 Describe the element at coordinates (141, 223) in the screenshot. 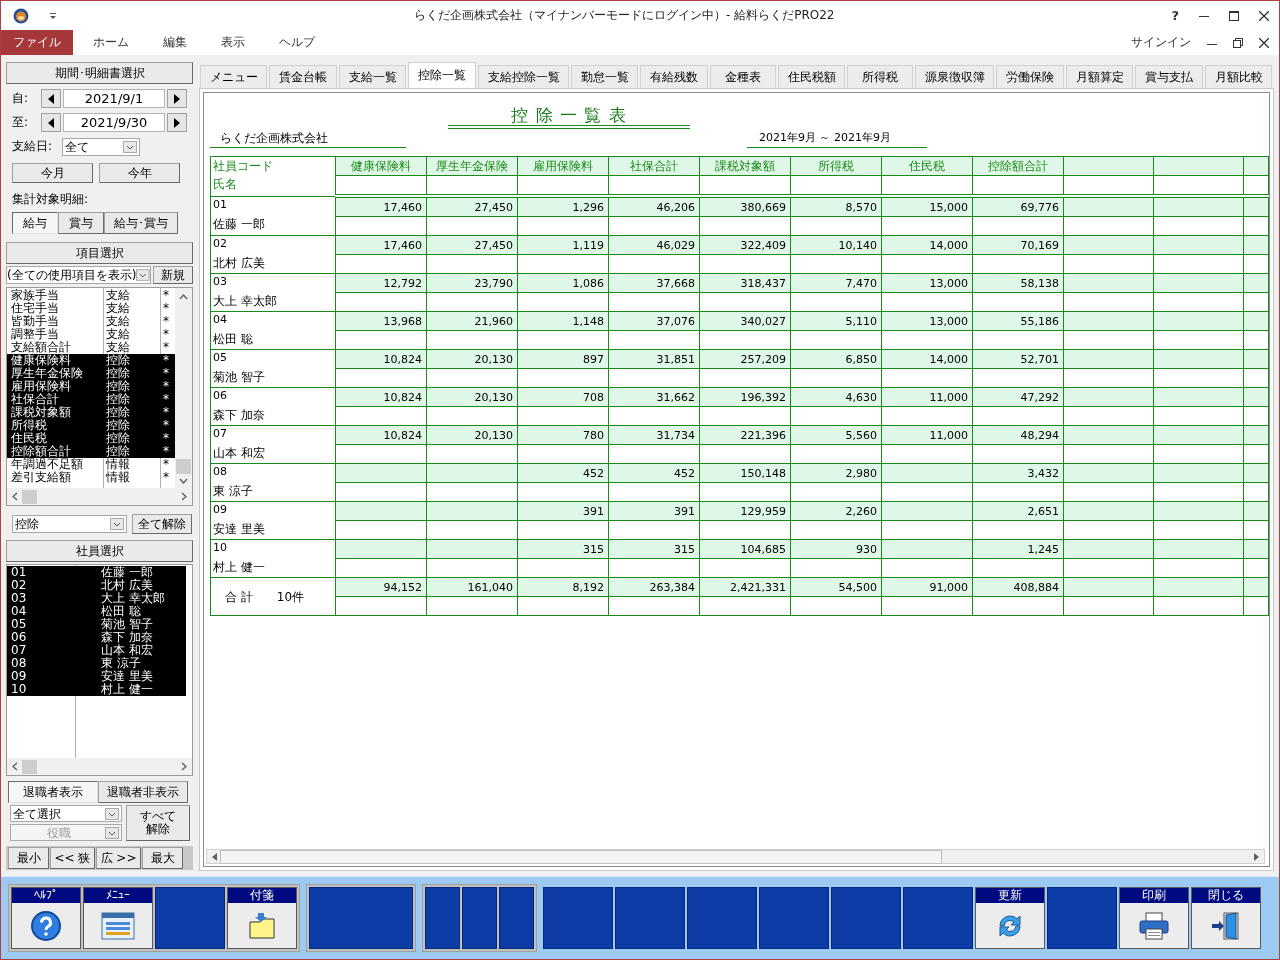

I see `target-toggle: 給与･賞与` at that location.